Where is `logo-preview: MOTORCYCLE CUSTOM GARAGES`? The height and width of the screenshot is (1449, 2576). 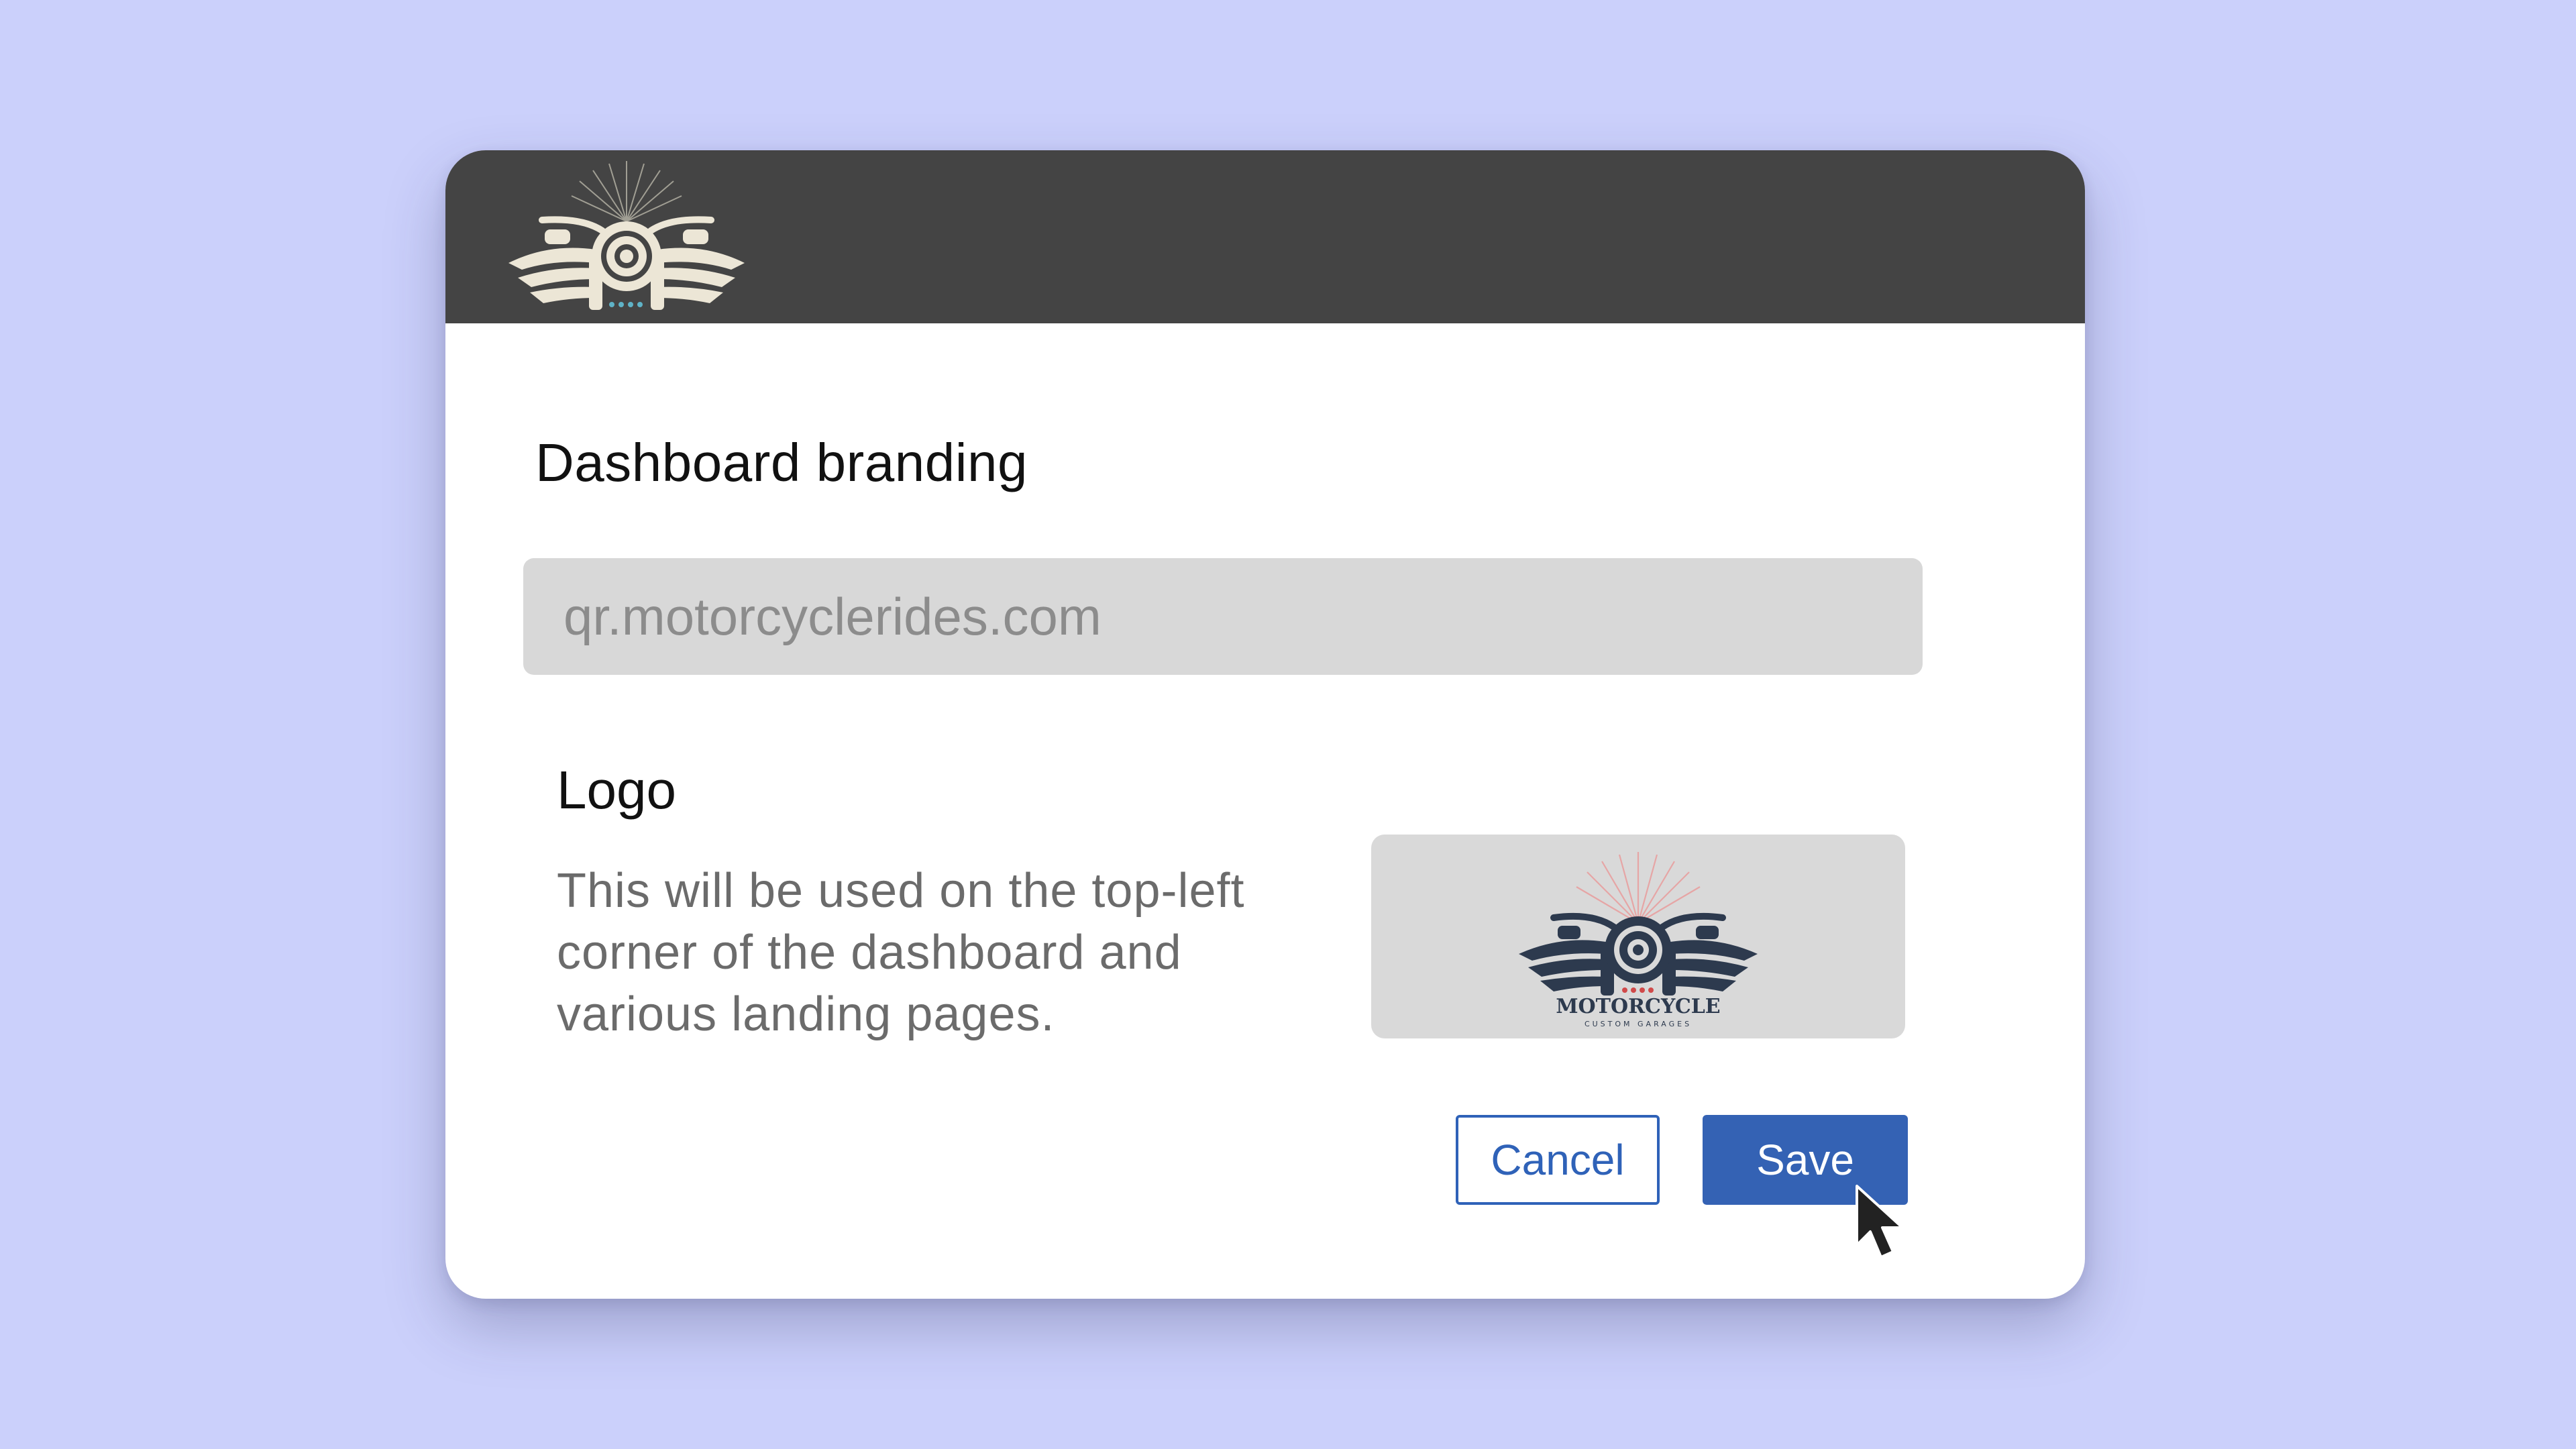 logo-preview: MOTORCYCLE CUSTOM GARAGES is located at coordinates (1638, 936).